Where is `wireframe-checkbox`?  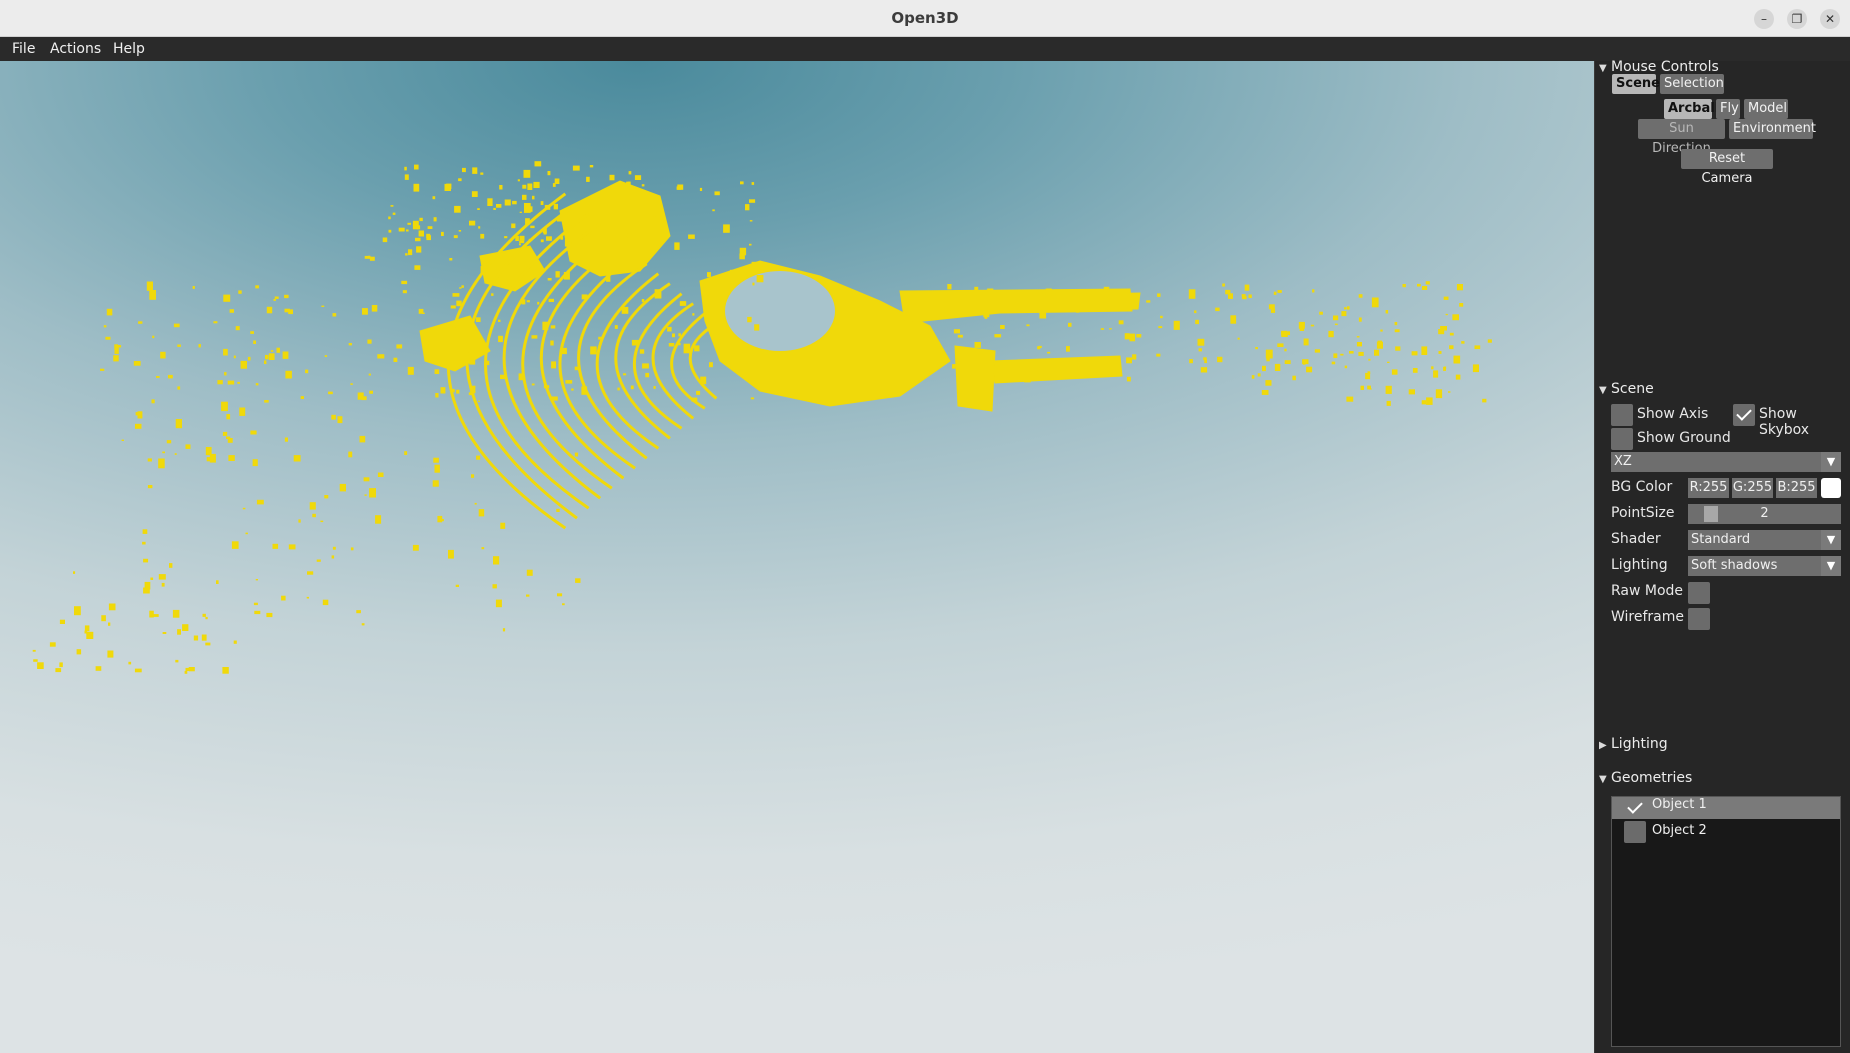
wireframe-checkbox is located at coordinates (1699, 619).